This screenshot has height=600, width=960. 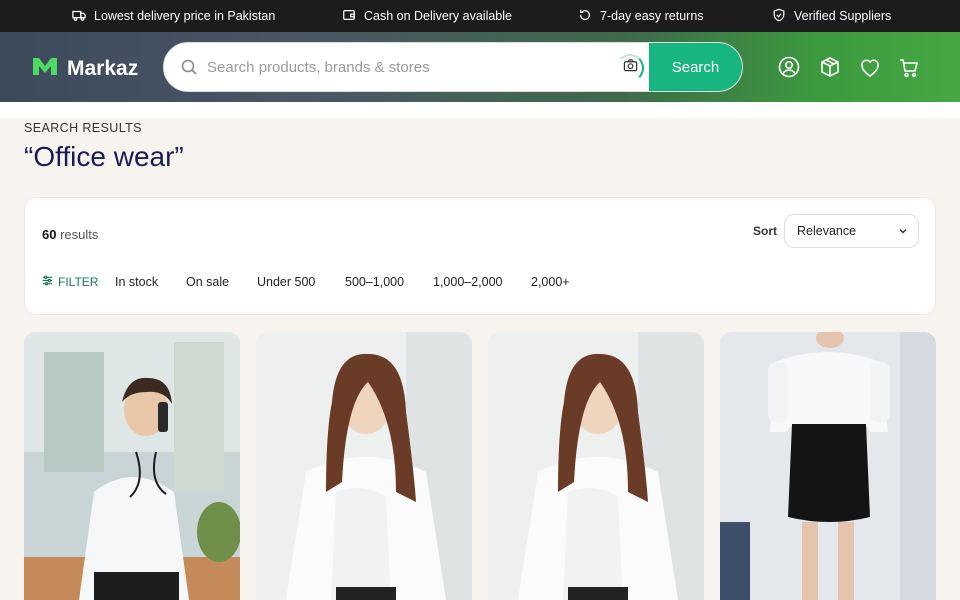 I want to click on box-icon, so click(x=830, y=69).